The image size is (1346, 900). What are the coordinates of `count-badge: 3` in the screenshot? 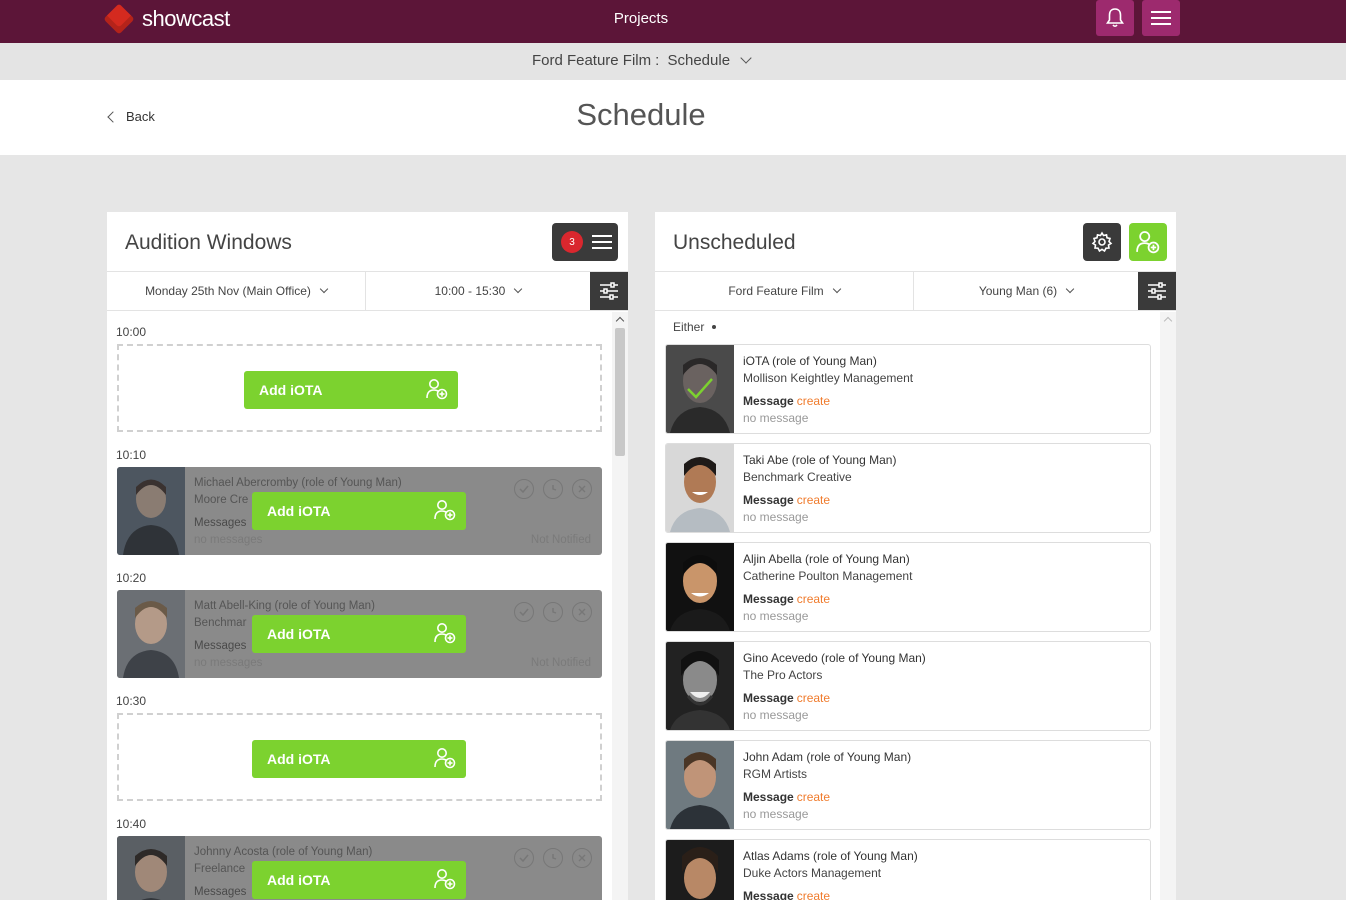 It's located at (572, 242).